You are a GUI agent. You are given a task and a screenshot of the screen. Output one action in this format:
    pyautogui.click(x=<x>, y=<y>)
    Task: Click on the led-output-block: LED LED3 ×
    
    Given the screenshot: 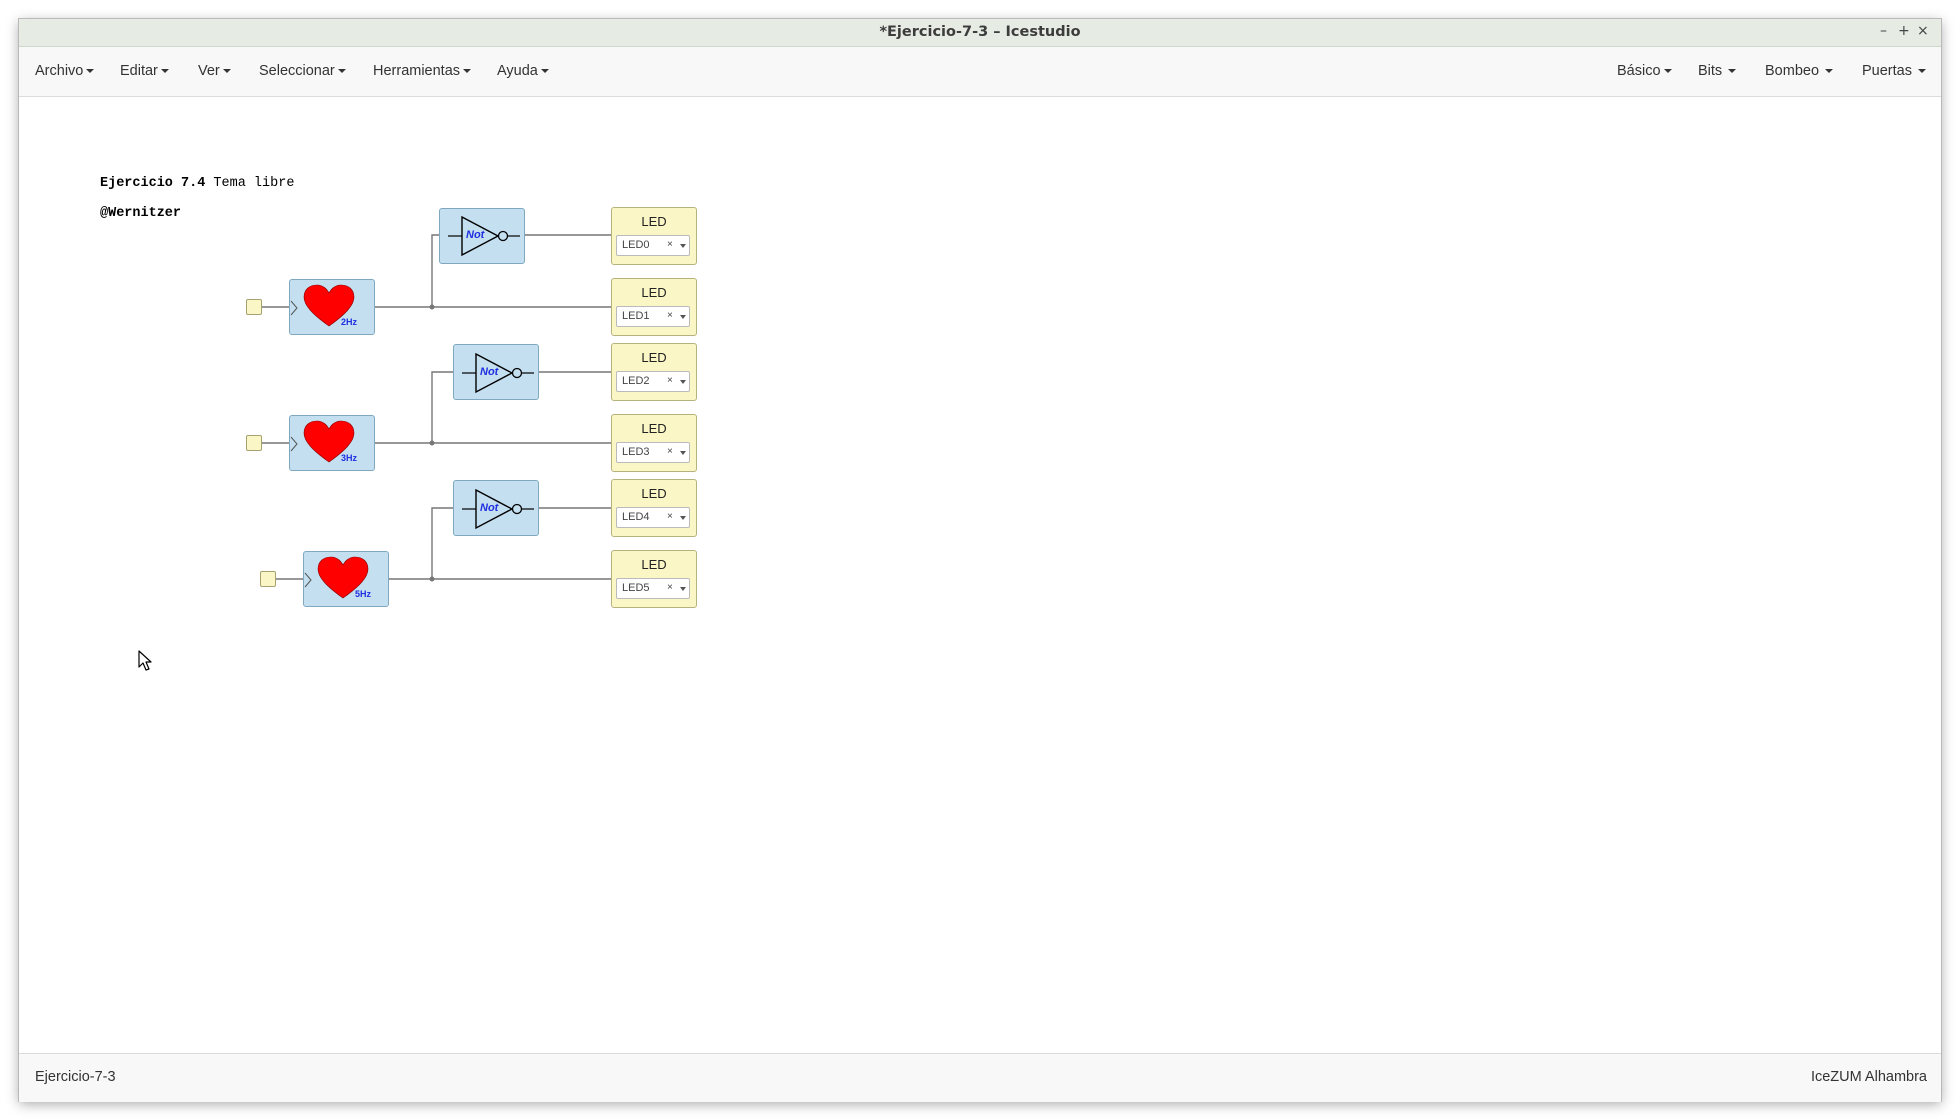 What is the action you would take?
    pyautogui.click(x=654, y=443)
    